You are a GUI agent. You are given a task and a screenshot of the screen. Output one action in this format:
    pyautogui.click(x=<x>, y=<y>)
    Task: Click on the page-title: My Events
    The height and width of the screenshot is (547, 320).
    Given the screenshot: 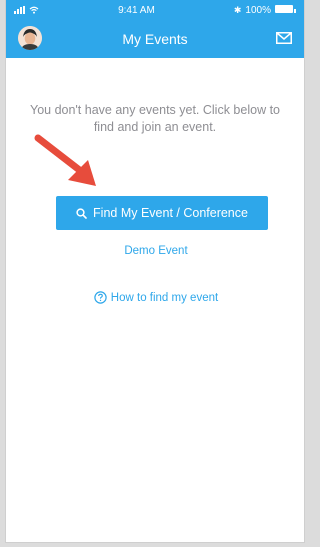 What is the action you would take?
    pyautogui.click(x=155, y=39)
    